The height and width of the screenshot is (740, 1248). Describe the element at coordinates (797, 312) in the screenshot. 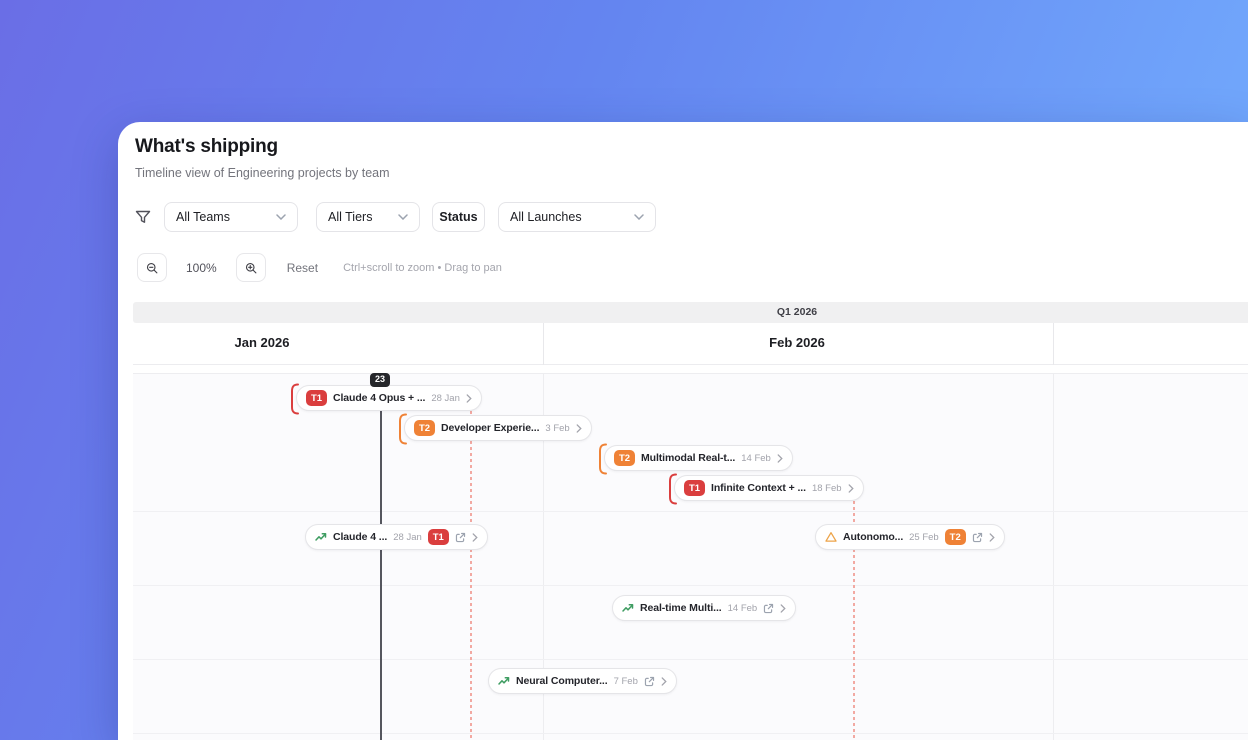

I see `quarter-label: Q1 2026` at that location.